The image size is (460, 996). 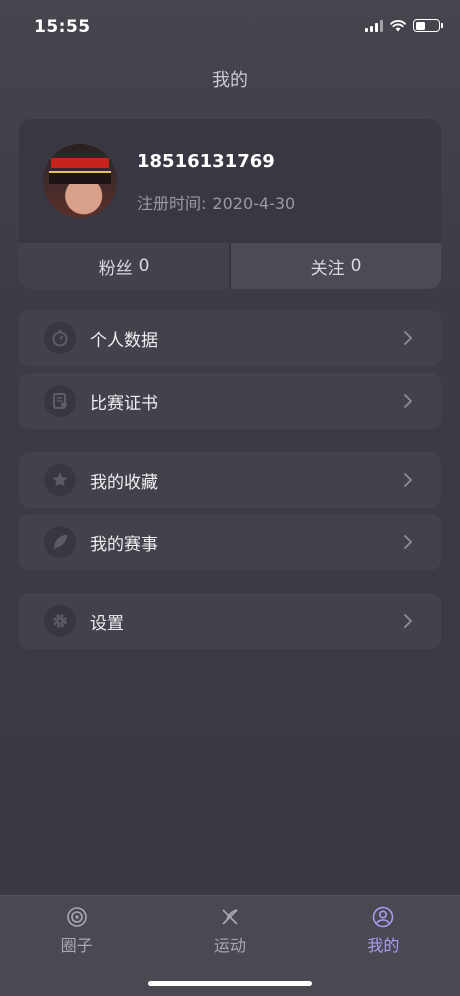 I want to click on signal-icon, so click(x=374, y=25).